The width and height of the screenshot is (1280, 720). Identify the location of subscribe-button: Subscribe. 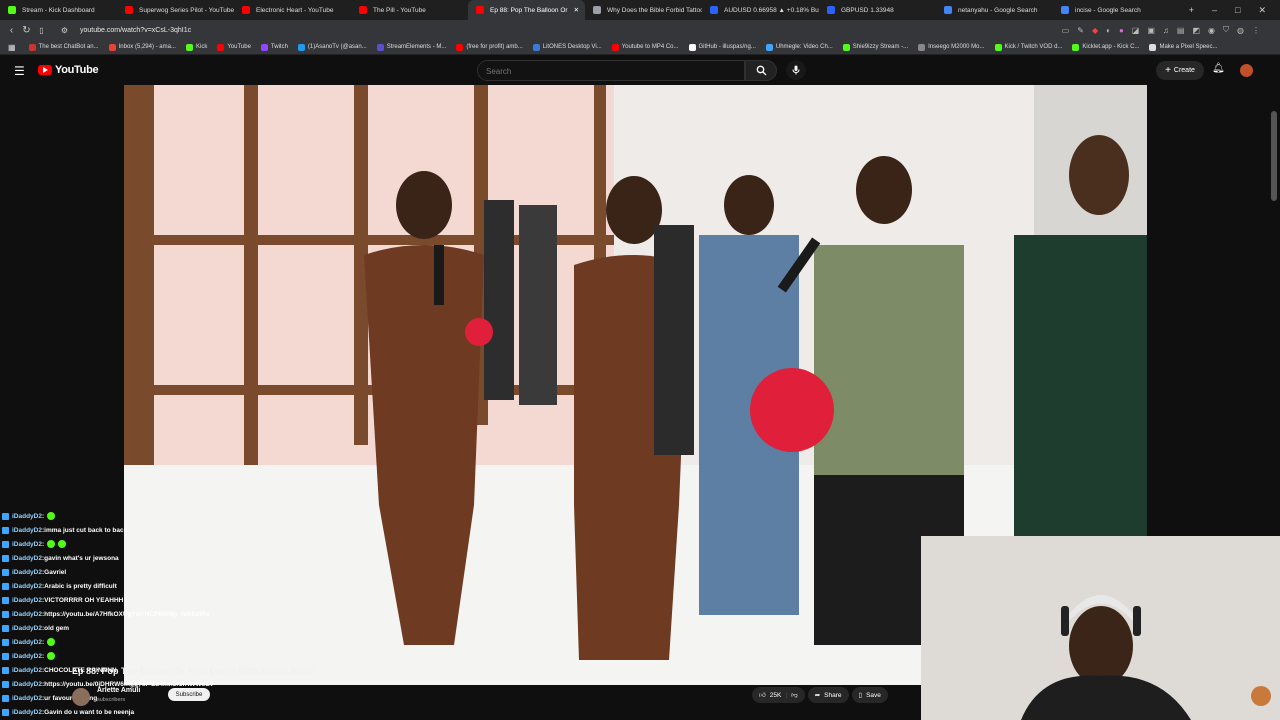
(189, 694).